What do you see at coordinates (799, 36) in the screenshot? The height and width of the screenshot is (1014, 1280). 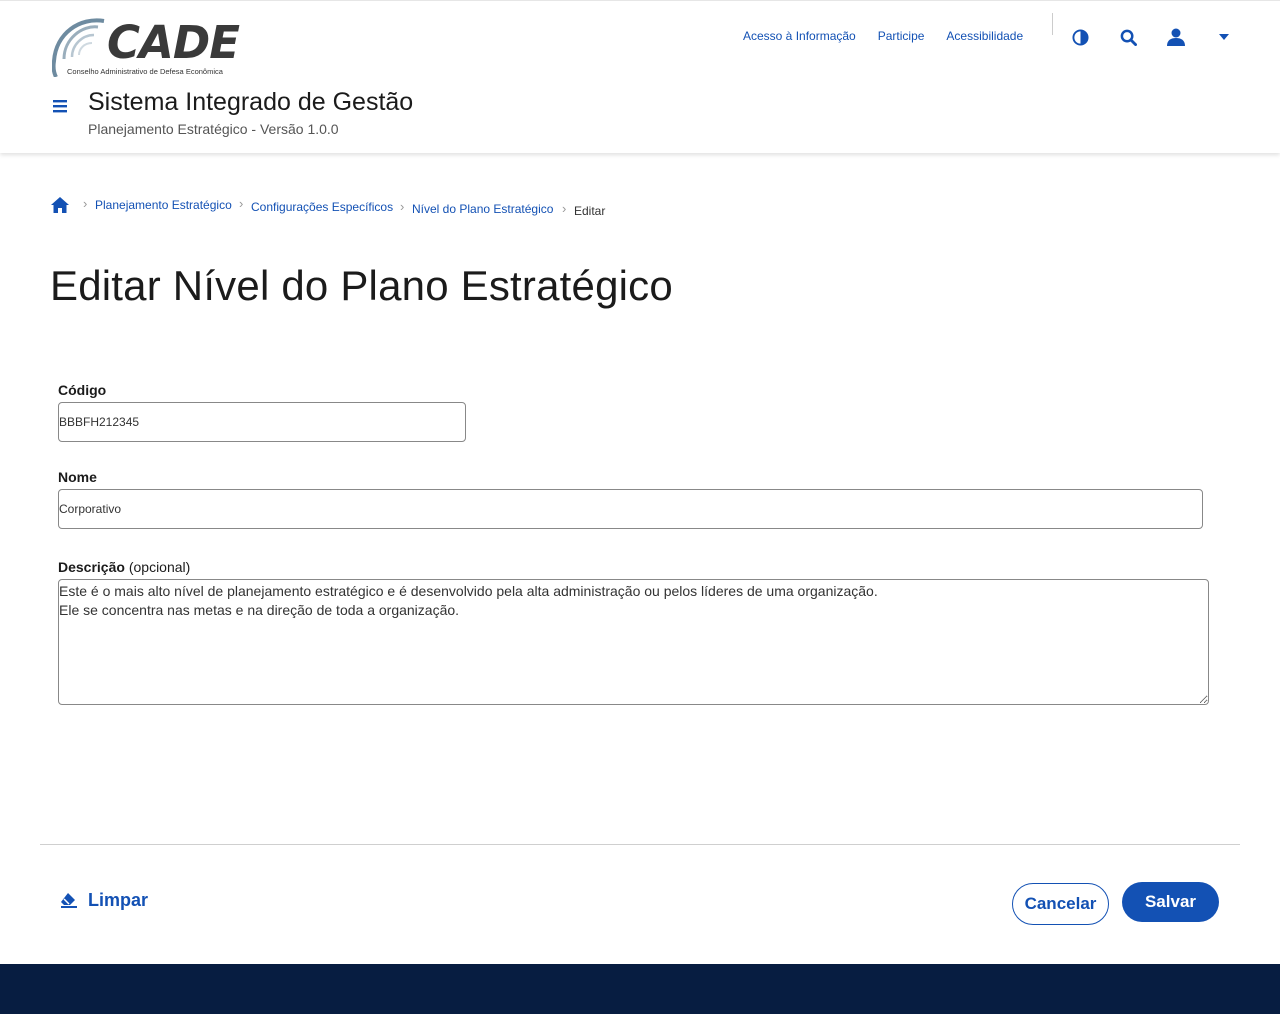 I see `link-acesso-informacao: Acesso à Informação` at bounding box center [799, 36].